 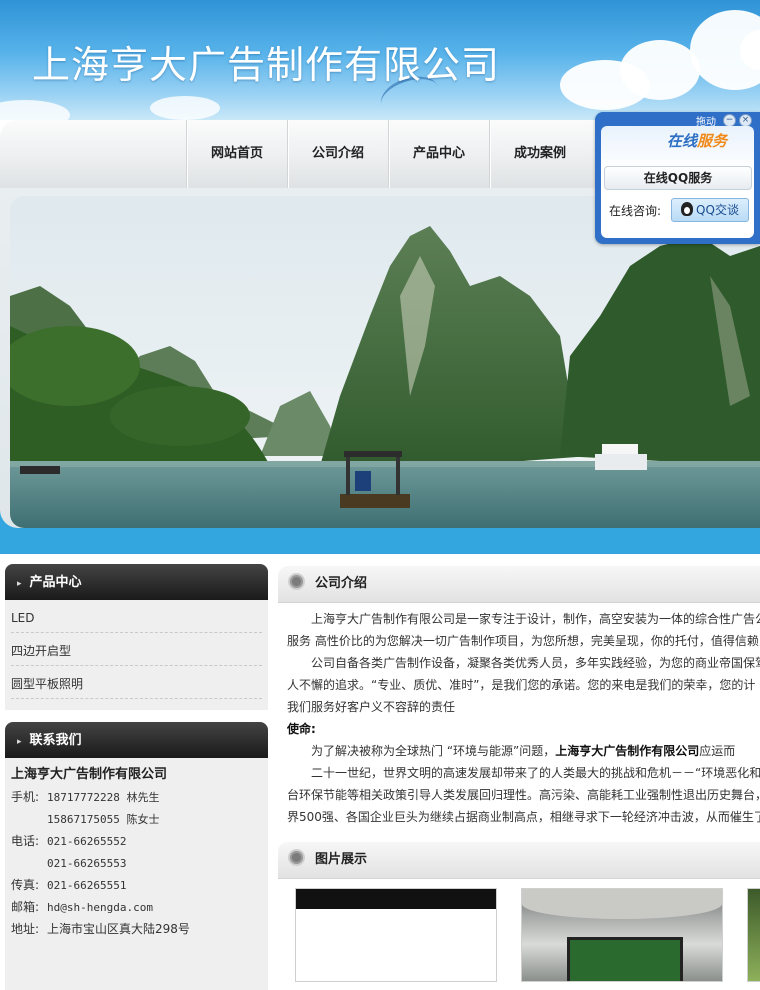 What do you see at coordinates (236, 154) in the screenshot?
I see `nav-item-home: 网站首页` at bounding box center [236, 154].